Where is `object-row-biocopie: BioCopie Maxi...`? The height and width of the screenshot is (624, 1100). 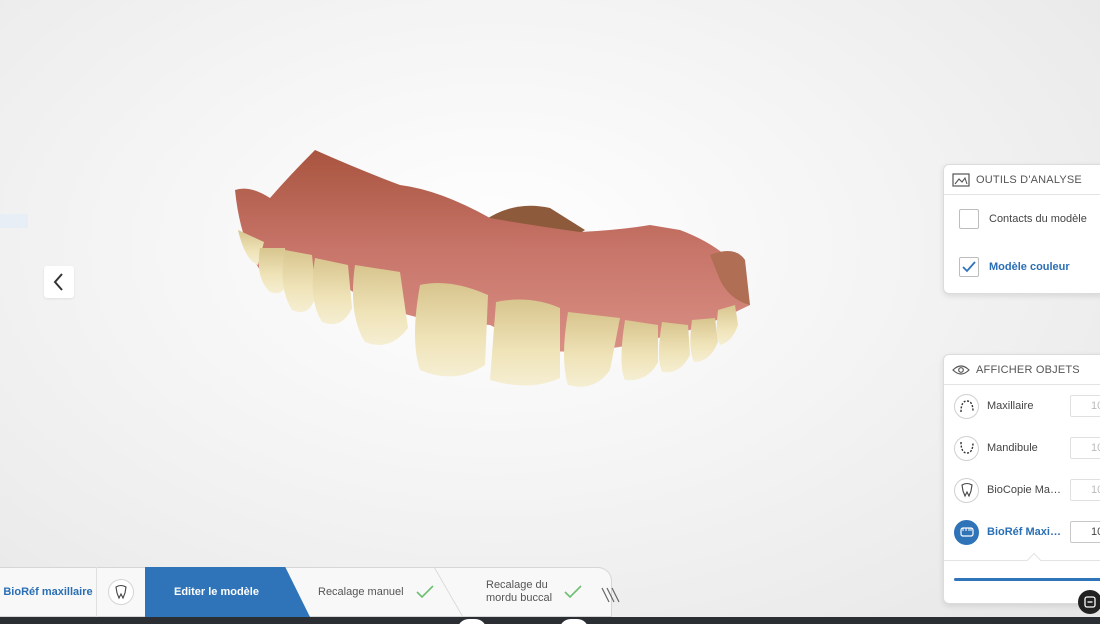
object-row-biocopie: BioCopie Maxi... is located at coordinates (1022, 490).